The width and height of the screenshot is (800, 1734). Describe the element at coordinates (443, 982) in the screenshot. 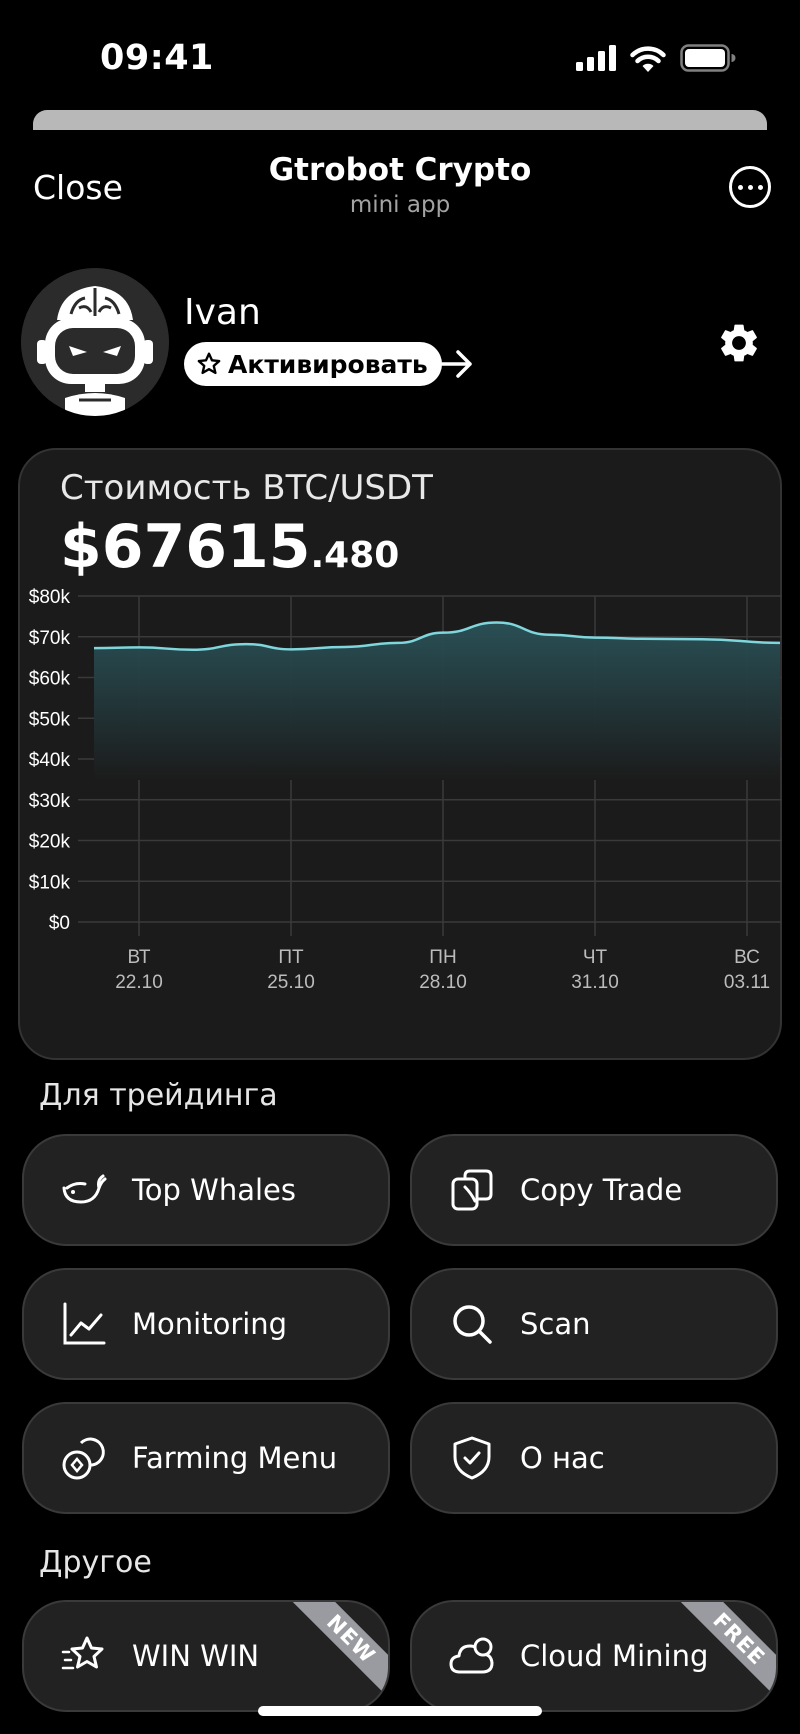

I see `x-tick-date: 28.10` at that location.